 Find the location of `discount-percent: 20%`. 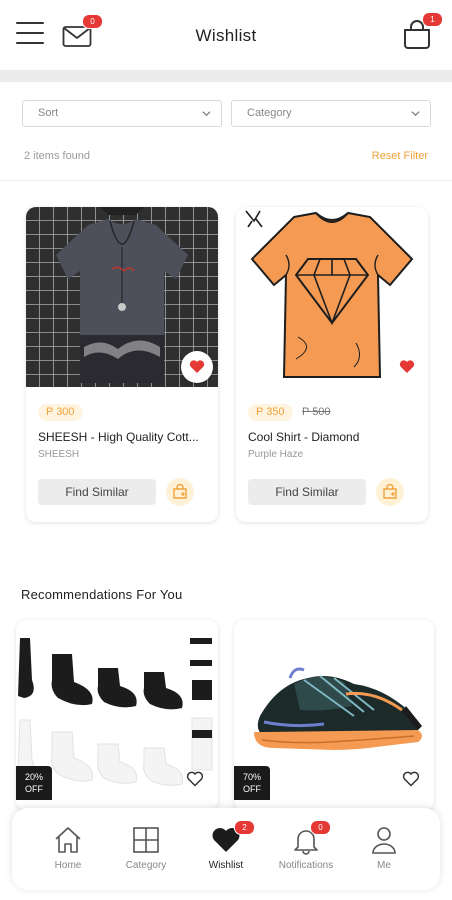

discount-percent: 20% is located at coordinates (33, 777).